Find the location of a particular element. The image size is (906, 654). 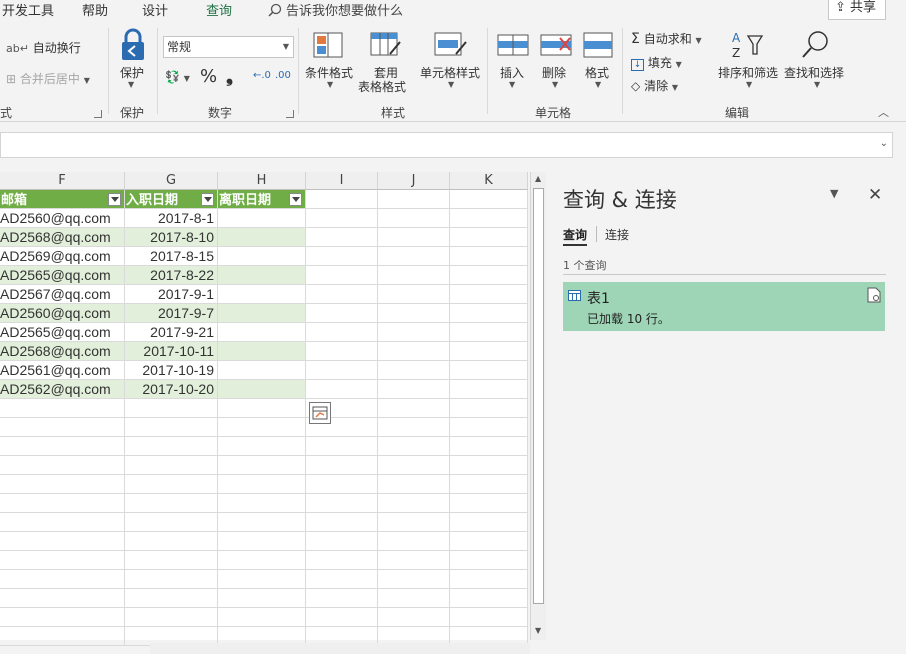

refresh-document-icon is located at coordinates (874, 295).